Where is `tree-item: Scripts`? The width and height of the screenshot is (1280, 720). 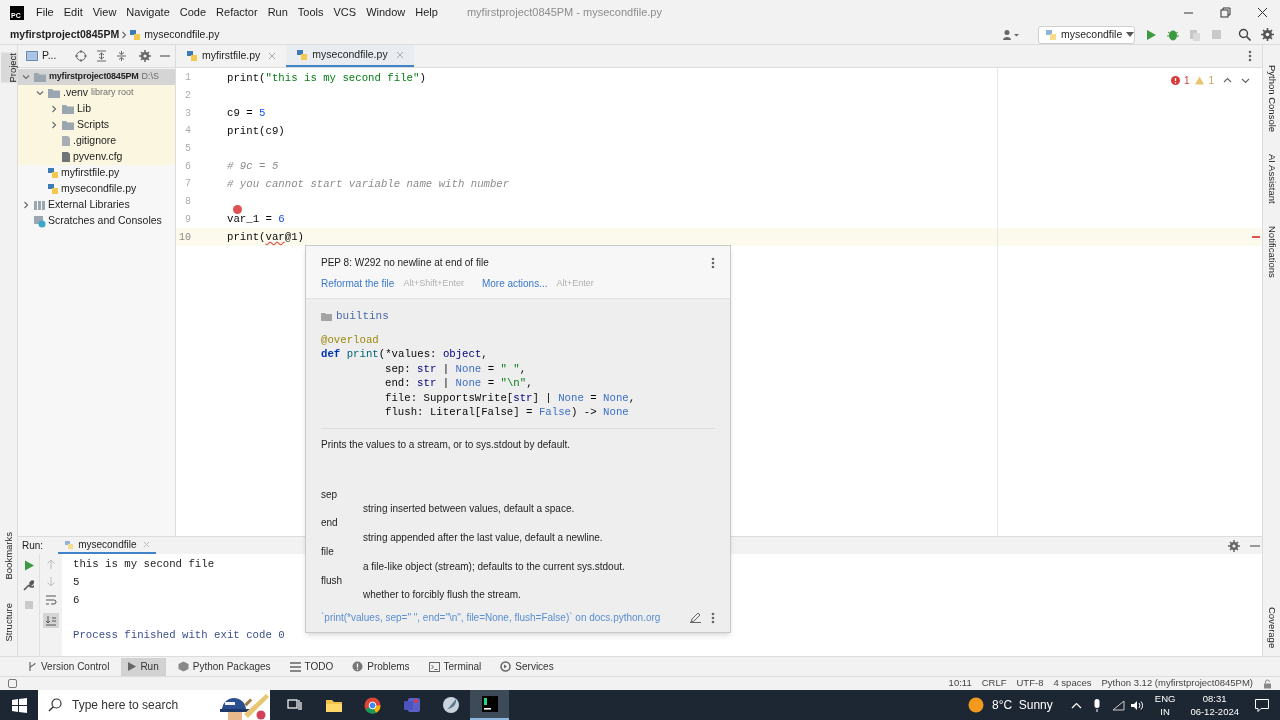 tree-item: Scripts is located at coordinates (96, 125).